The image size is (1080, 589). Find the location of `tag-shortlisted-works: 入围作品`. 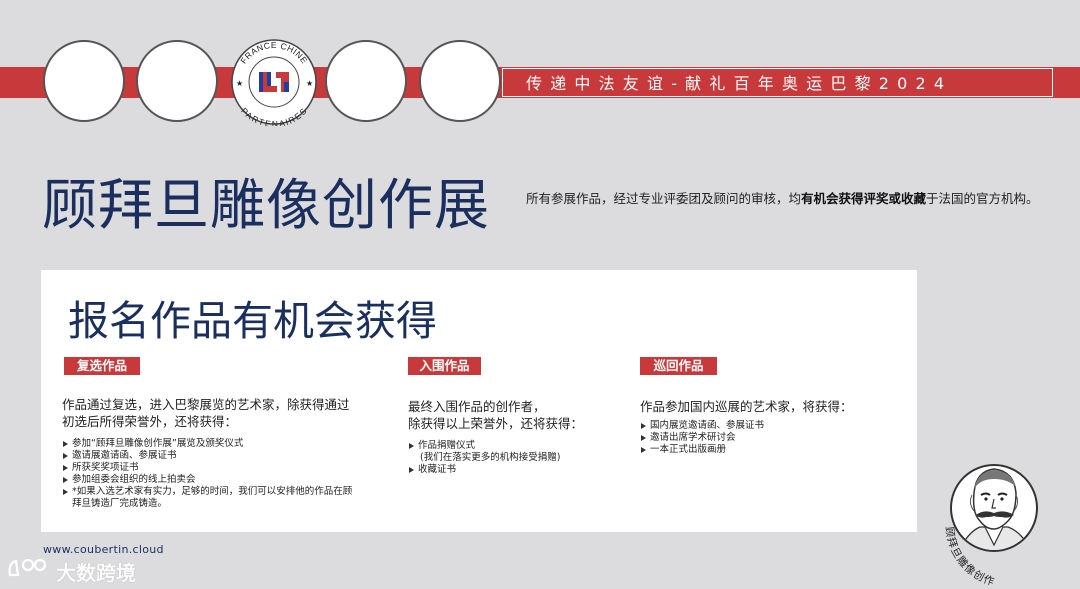

tag-shortlisted-works: 入围作品 is located at coordinates (444, 366).